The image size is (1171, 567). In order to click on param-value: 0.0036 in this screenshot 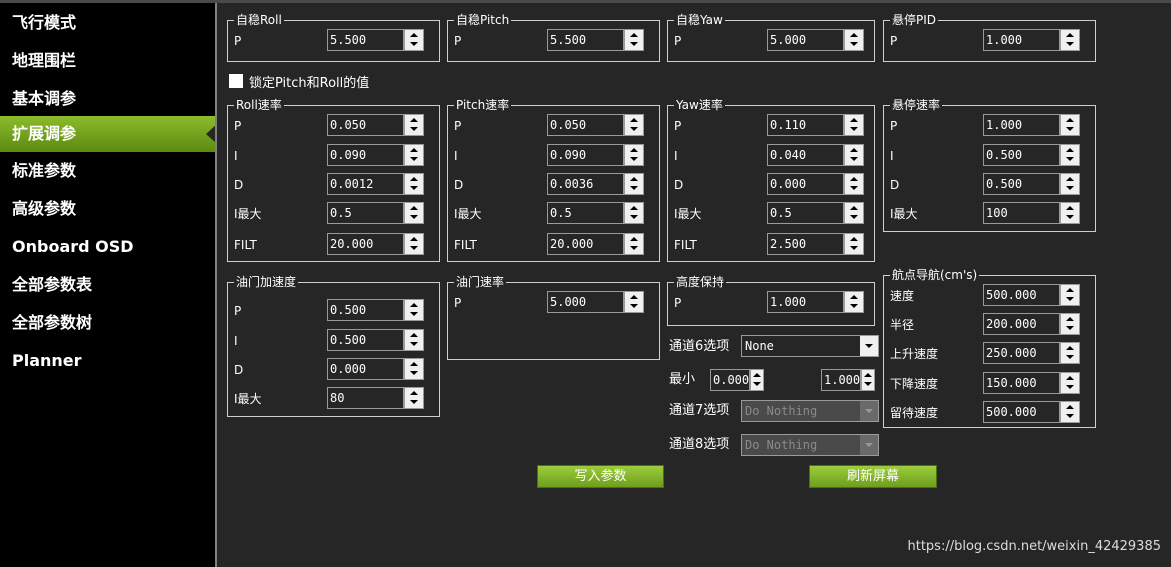, I will do `click(585, 184)`.